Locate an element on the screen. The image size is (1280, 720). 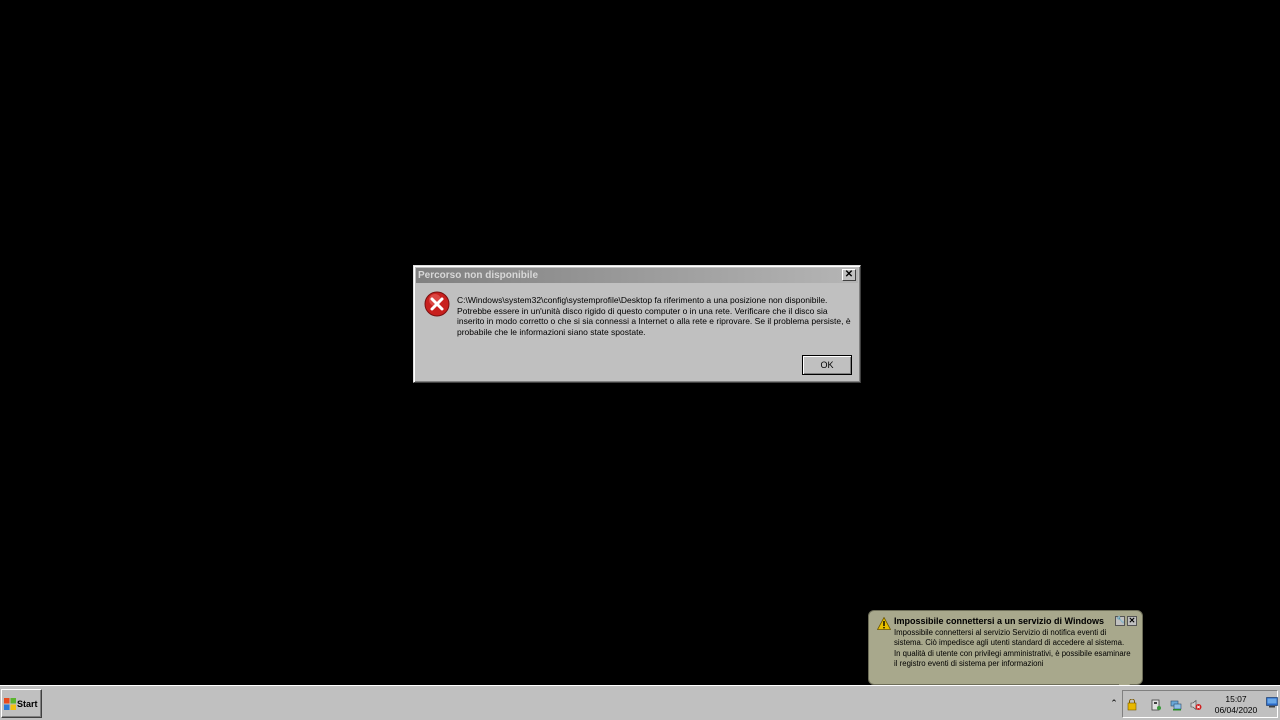
balloon-options-icon: 🔧 is located at coordinates (1120, 621).